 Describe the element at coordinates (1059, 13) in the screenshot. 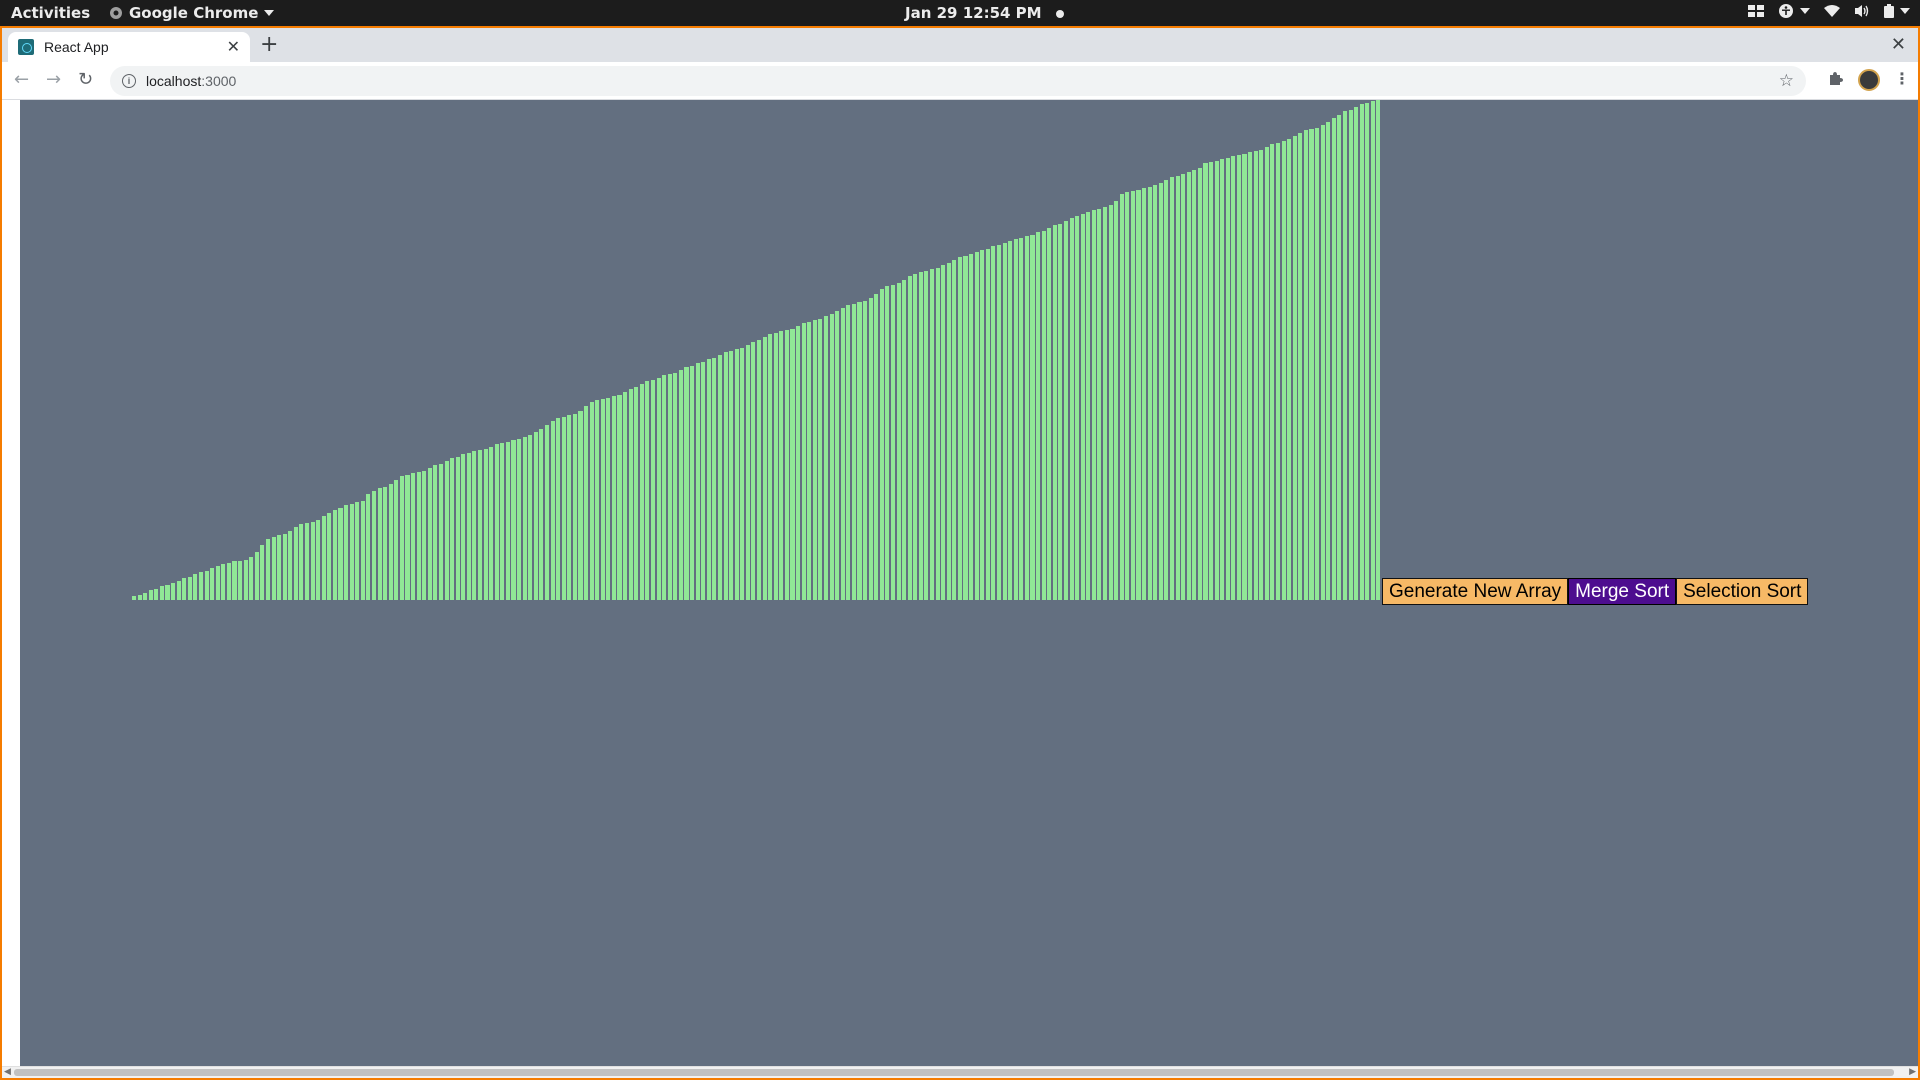

I see `notification-dot-icon` at that location.